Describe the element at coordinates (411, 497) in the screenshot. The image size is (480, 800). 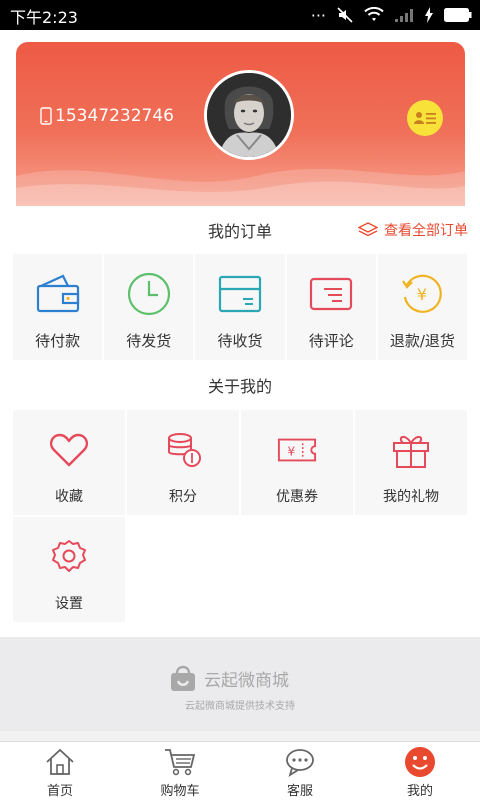
I see `about-item-label: 我的礼物` at that location.